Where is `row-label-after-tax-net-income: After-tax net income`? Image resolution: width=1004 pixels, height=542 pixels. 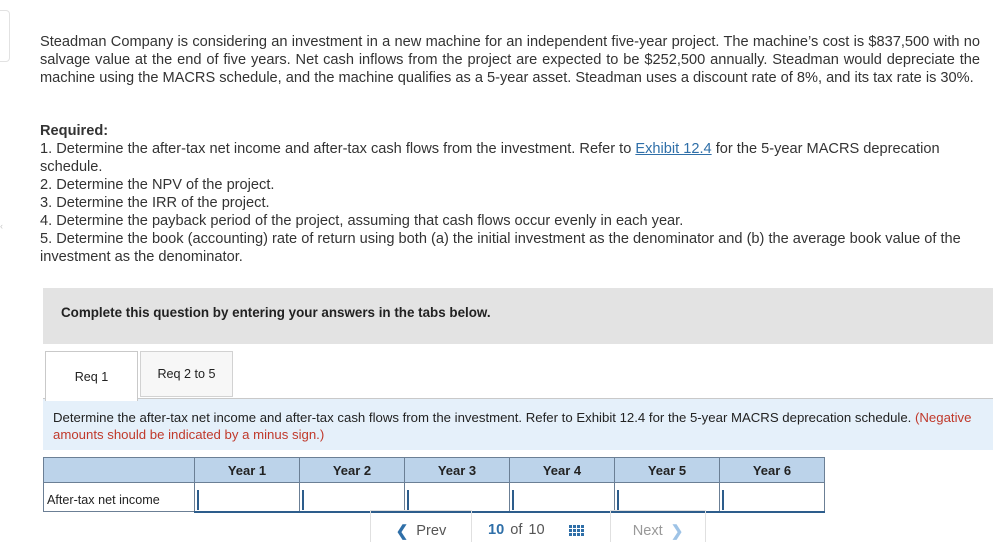 row-label-after-tax-net-income: After-tax net income is located at coordinates (119, 497).